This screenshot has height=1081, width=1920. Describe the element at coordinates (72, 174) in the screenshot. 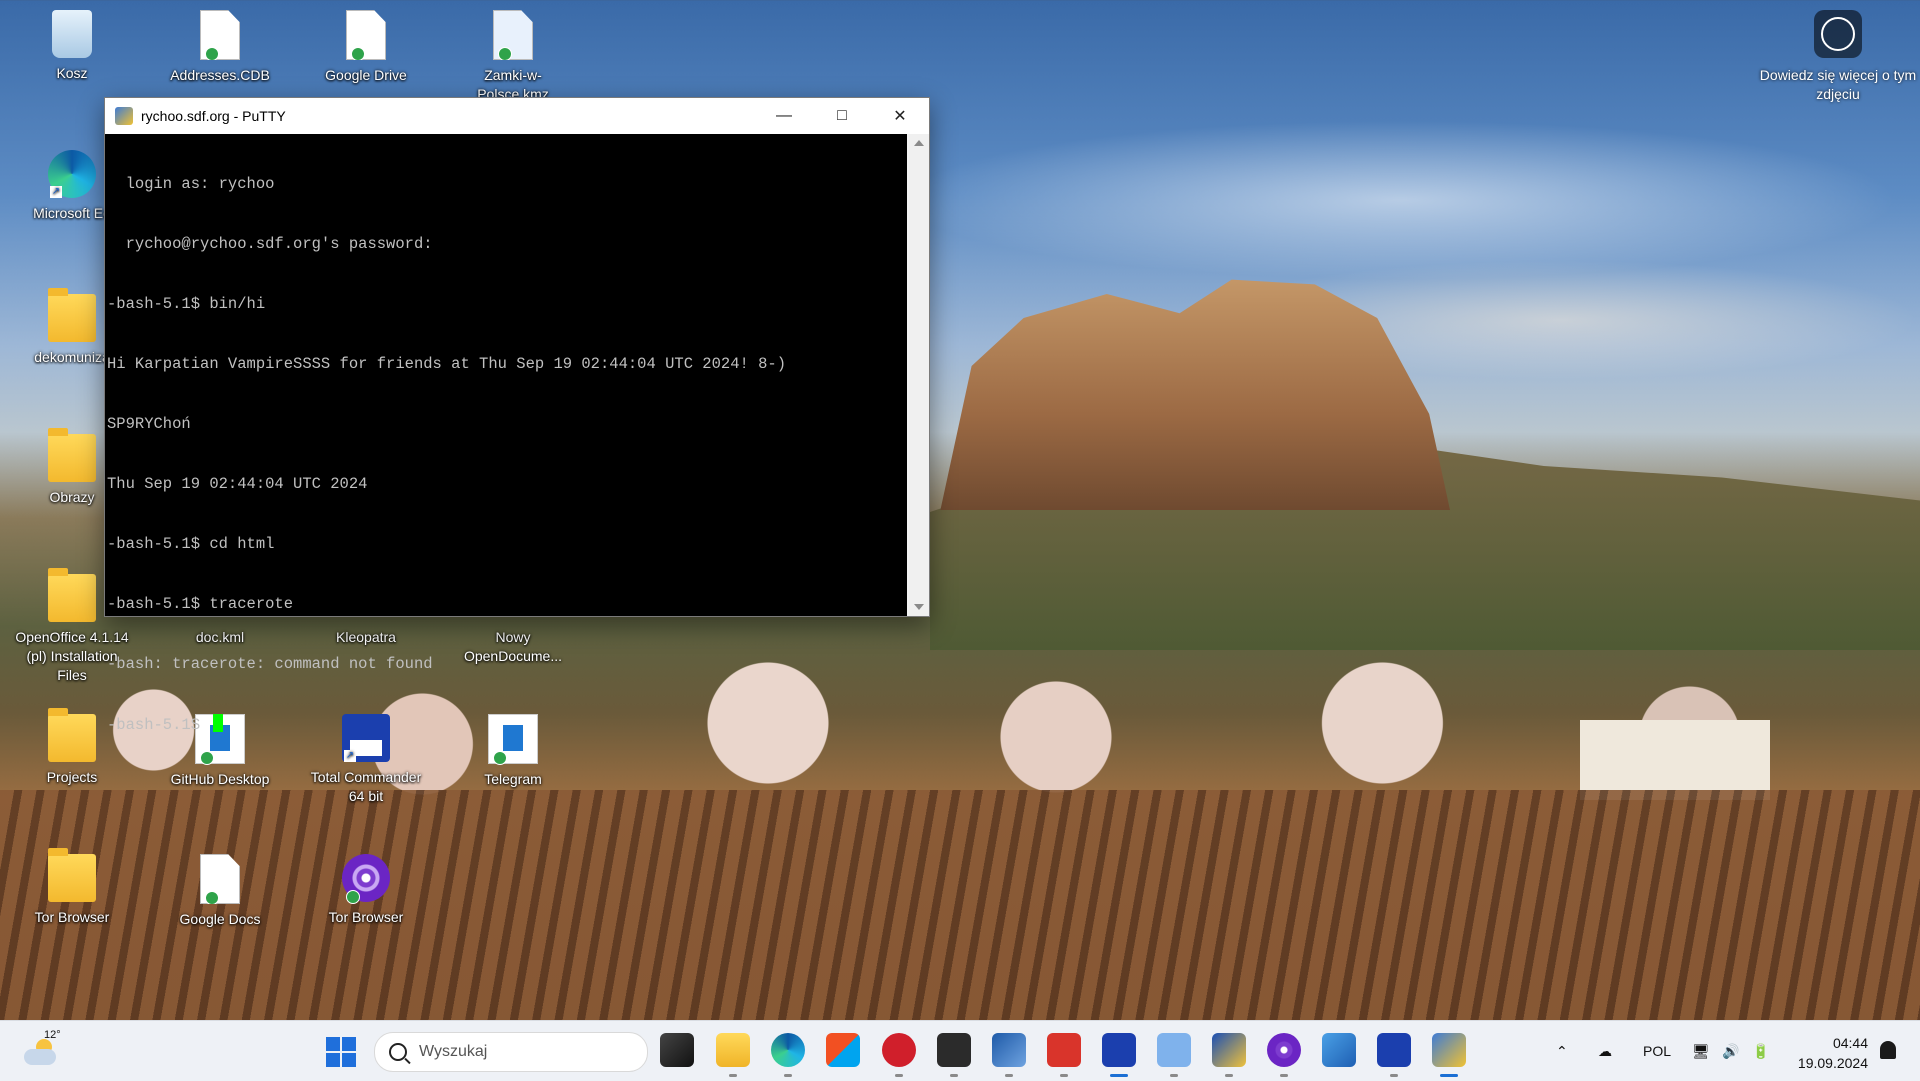

I see `edge-icon: ↗` at that location.